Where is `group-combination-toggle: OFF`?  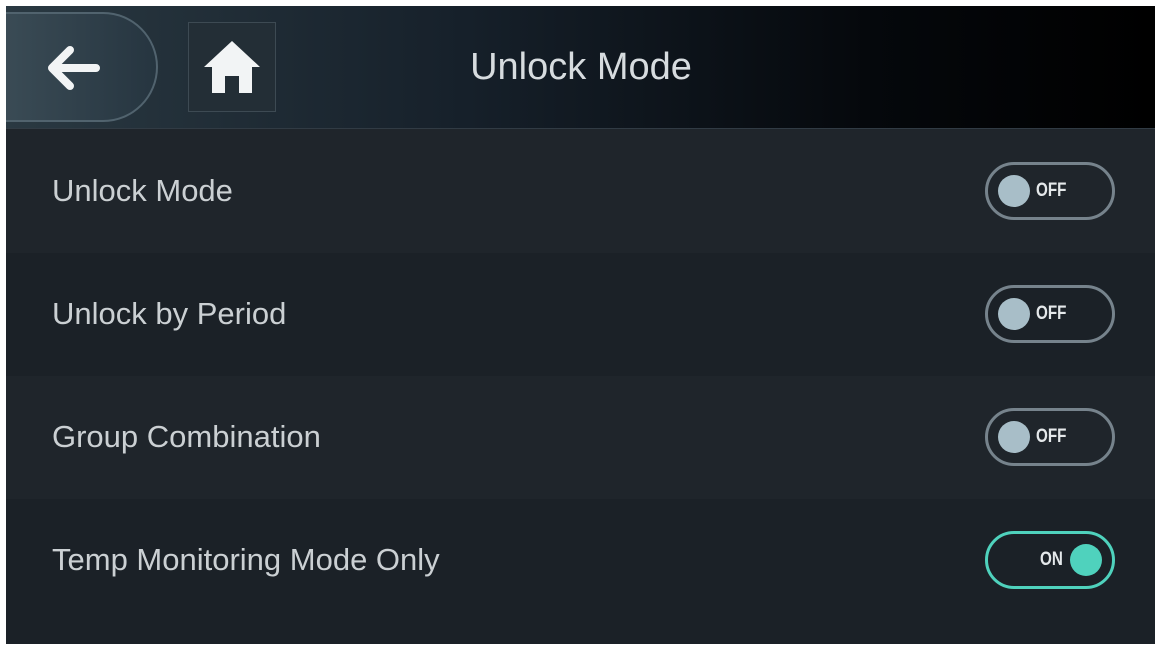
group-combination-toggle: OFF is located at coordinates (1050, 437).